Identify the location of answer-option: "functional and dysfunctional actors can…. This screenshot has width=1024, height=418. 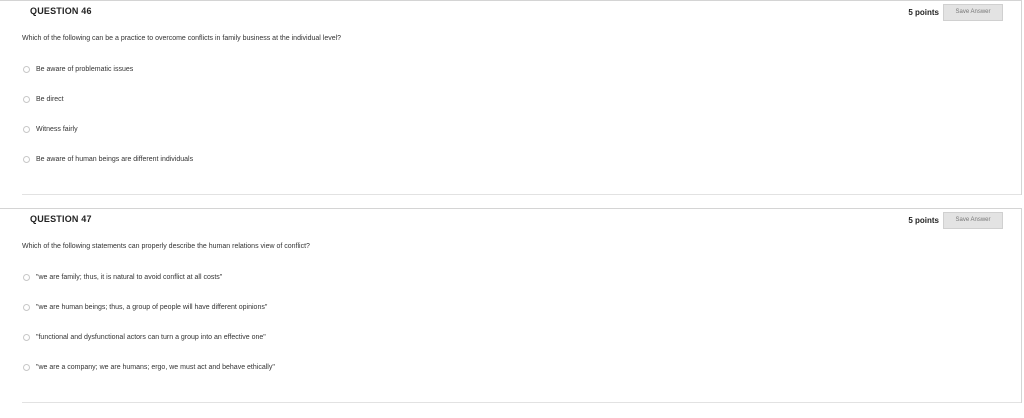
(144, 337).